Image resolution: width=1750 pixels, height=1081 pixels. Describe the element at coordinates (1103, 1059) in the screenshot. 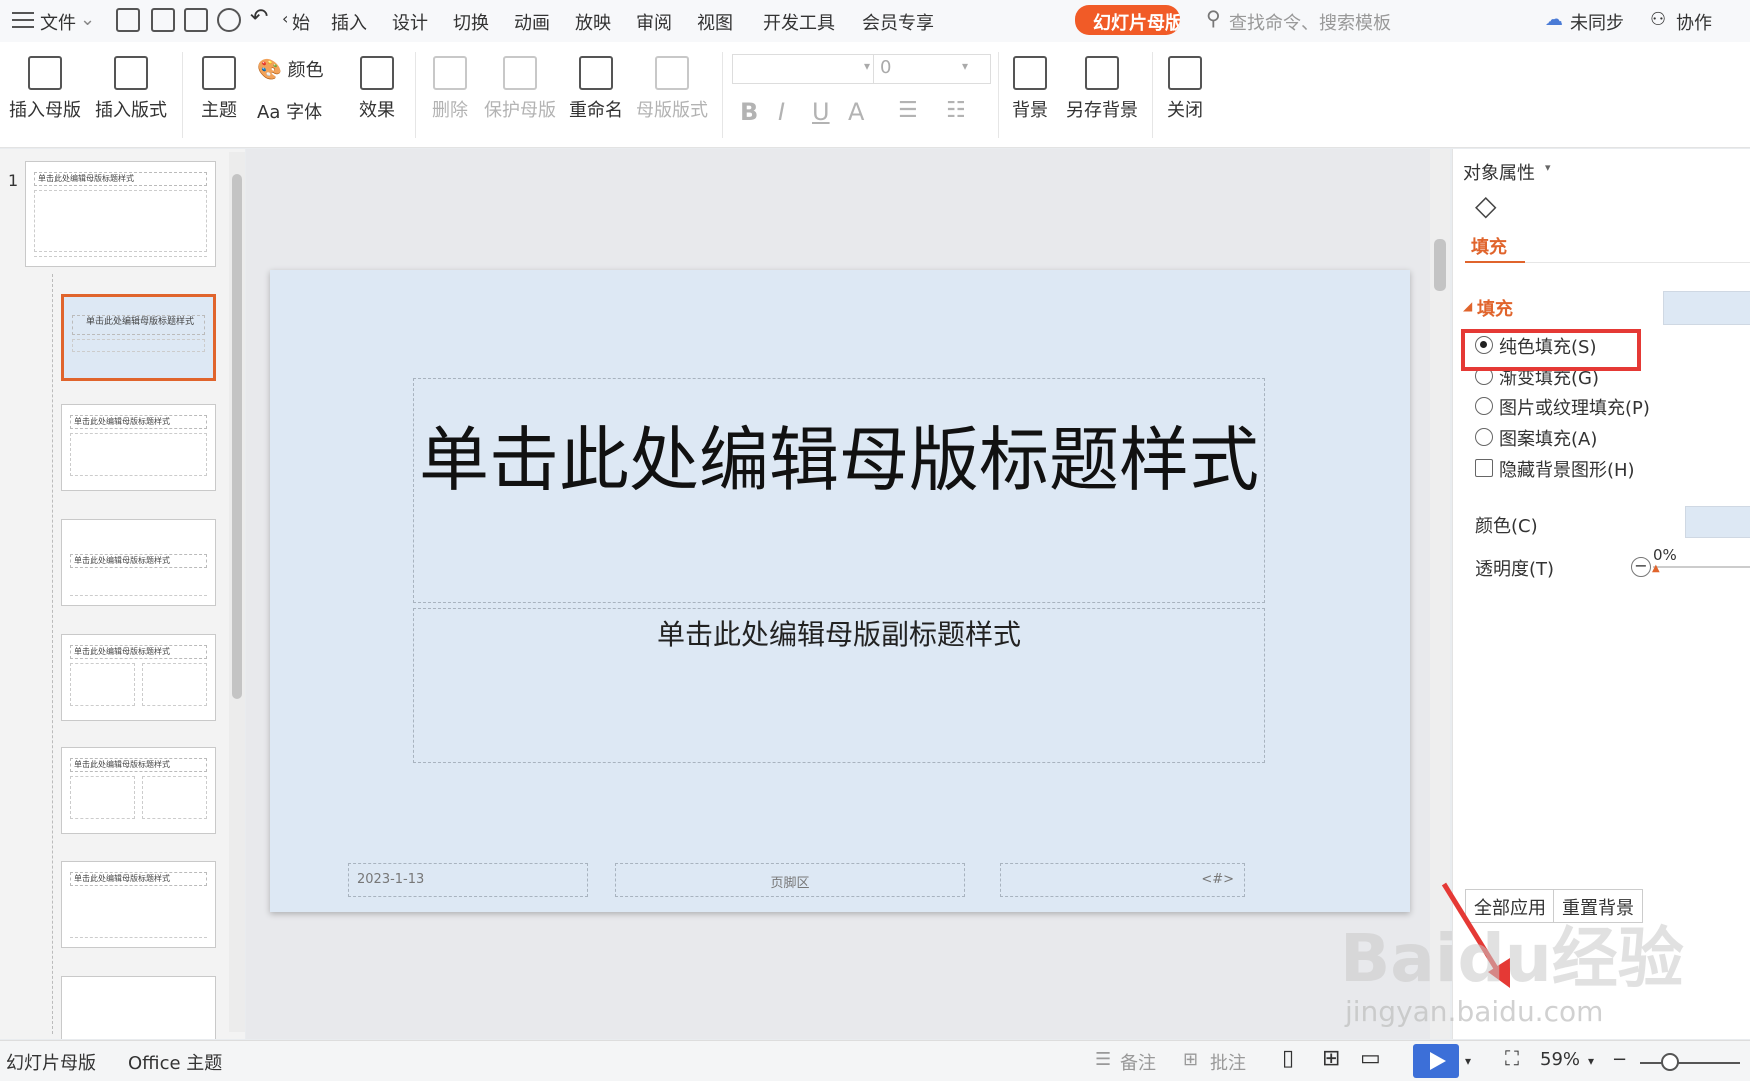

I see `notes-icon: ☰` at that location.